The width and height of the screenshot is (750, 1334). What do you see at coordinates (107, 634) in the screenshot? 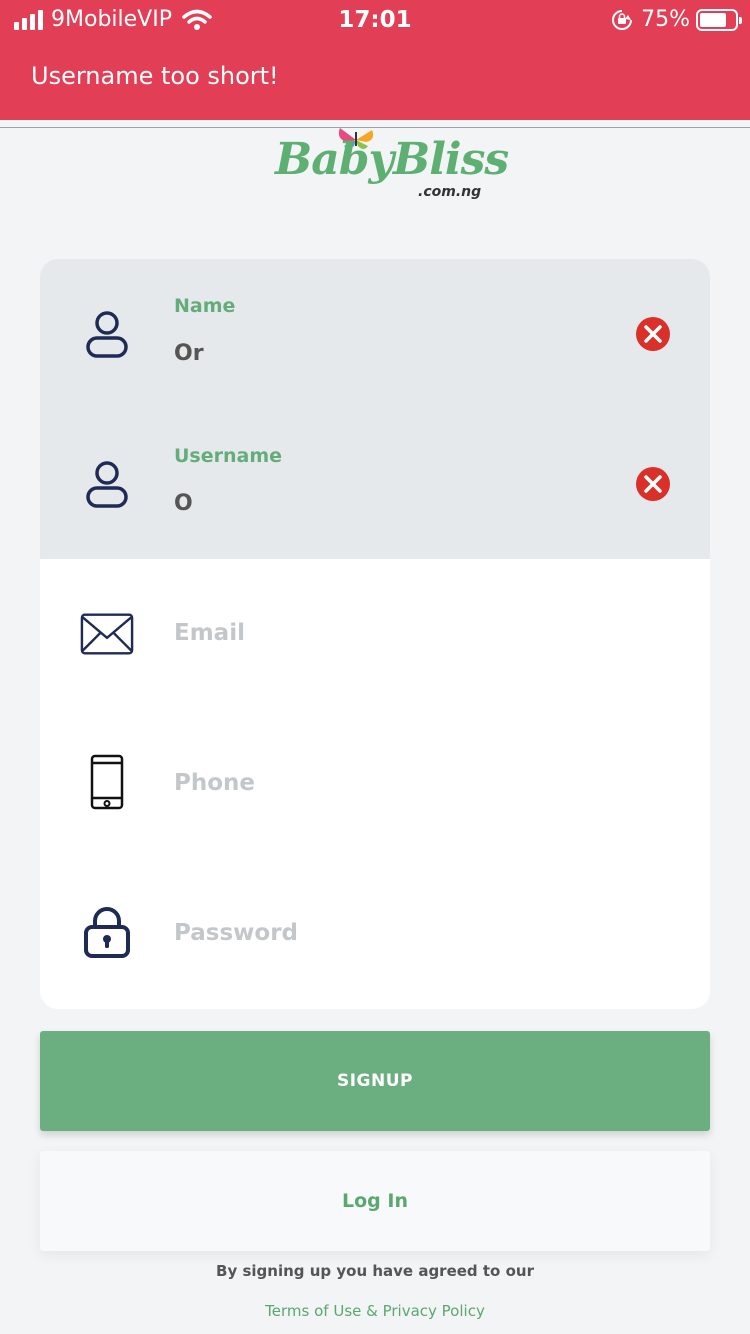
I see `envelope-icon` at bounding box center [107, 634].